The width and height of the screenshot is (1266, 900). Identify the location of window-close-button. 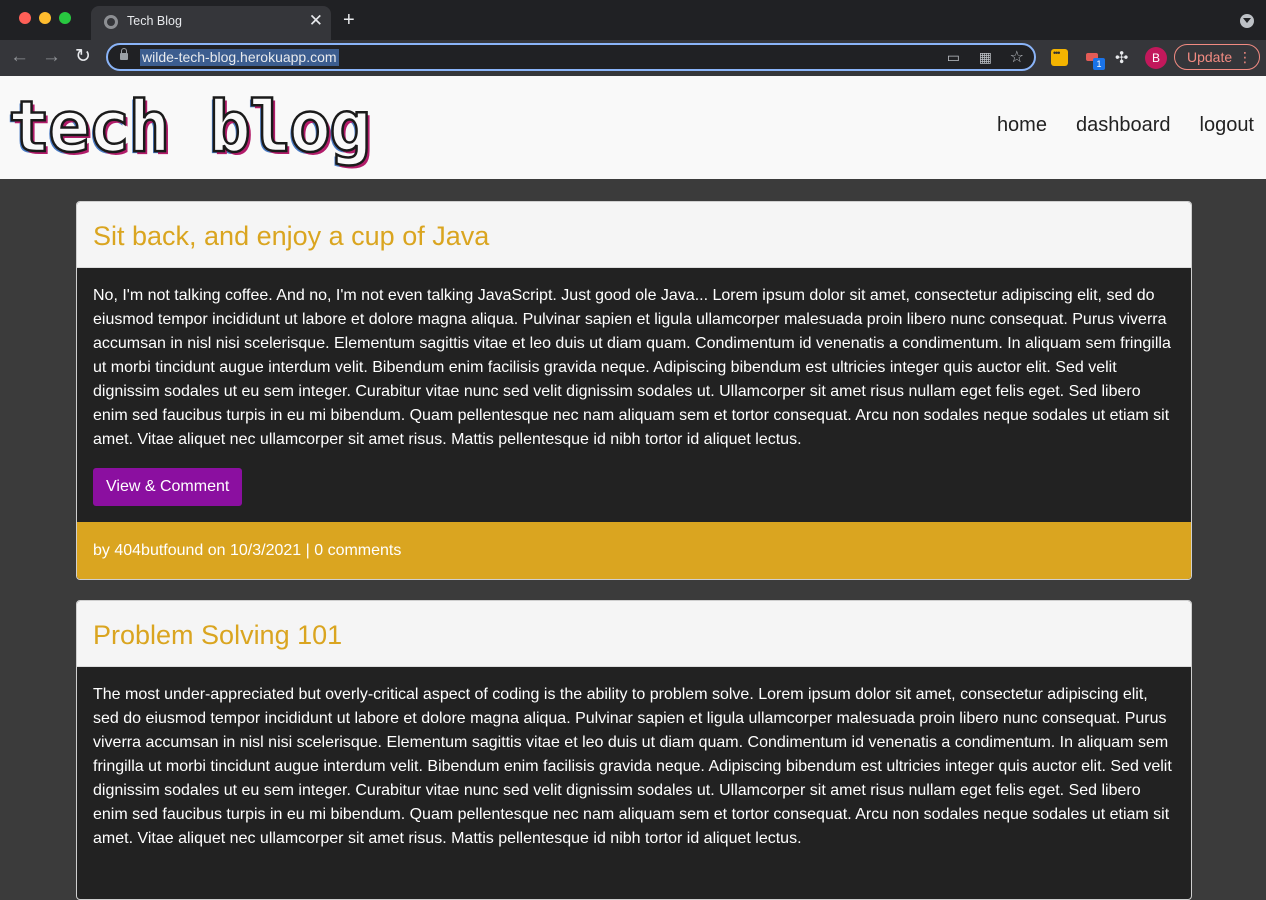
(25, 18).